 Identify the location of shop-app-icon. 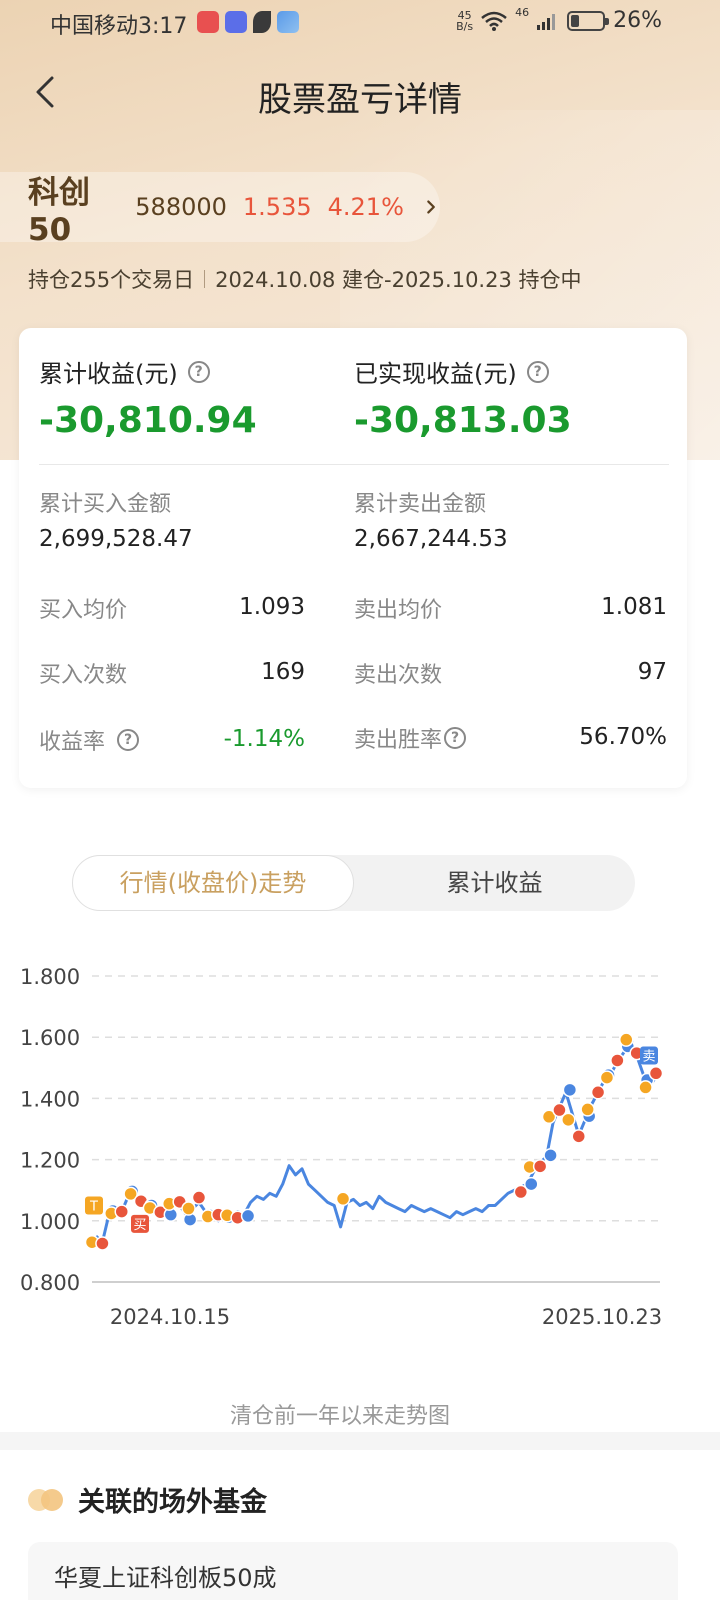
(208, 22).